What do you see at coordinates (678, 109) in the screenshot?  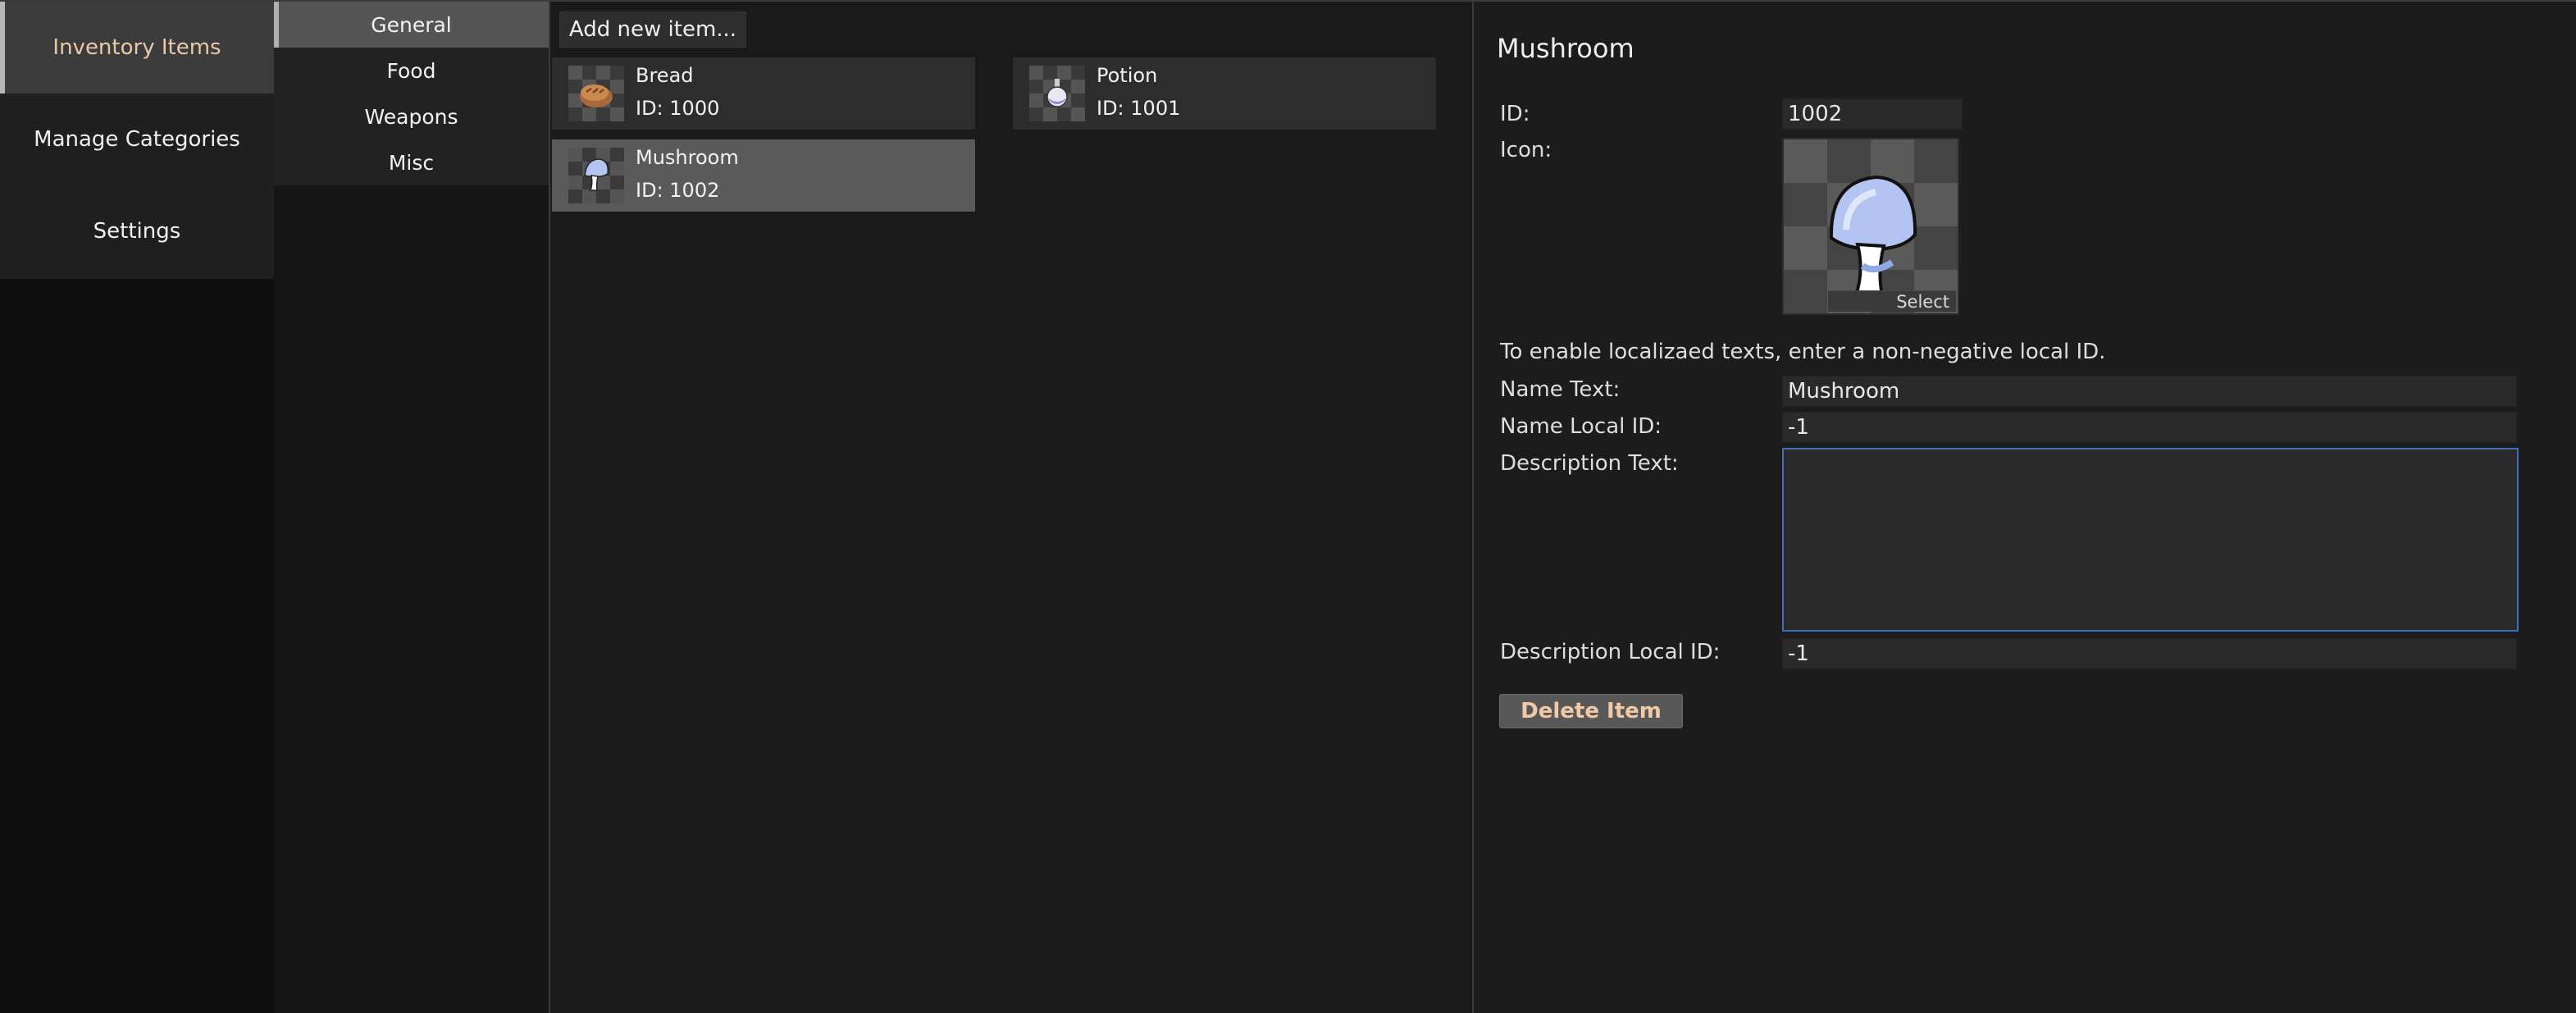 I see `item-id: ID: 1000` at bounding box center [678, 109].